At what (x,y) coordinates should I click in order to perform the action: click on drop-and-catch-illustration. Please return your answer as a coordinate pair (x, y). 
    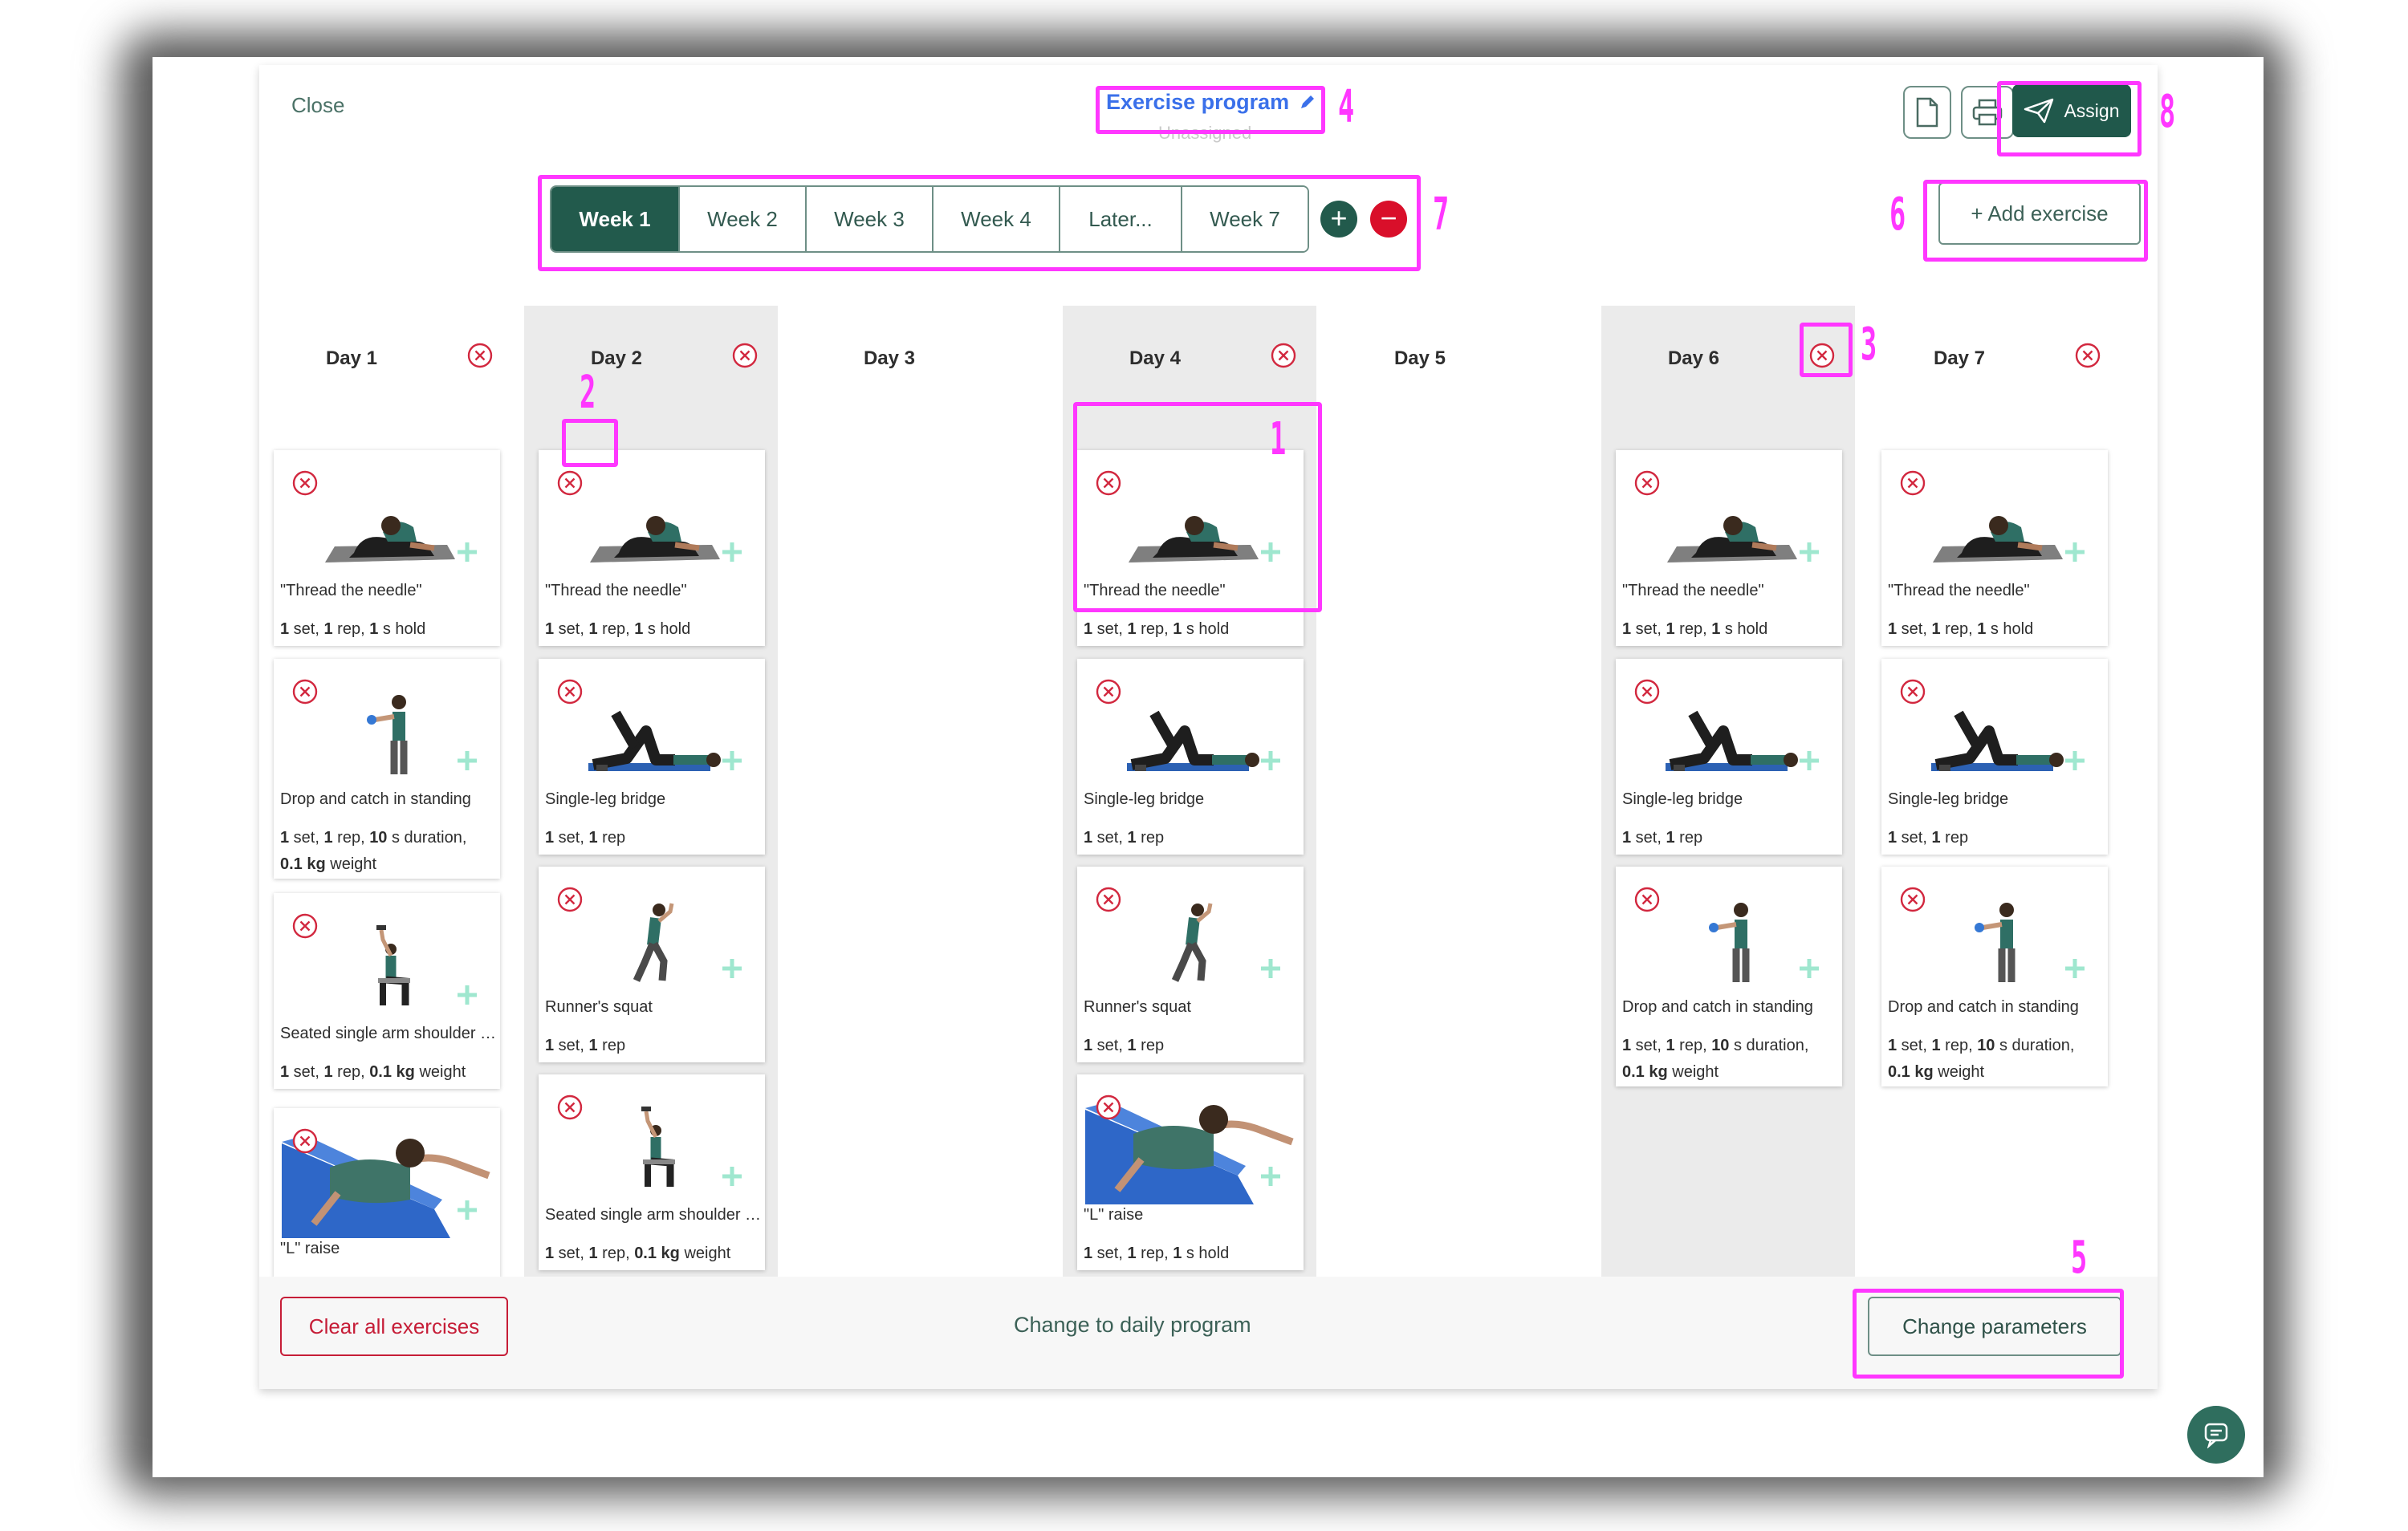
    Looking at the image, I should click on (1995, 943).